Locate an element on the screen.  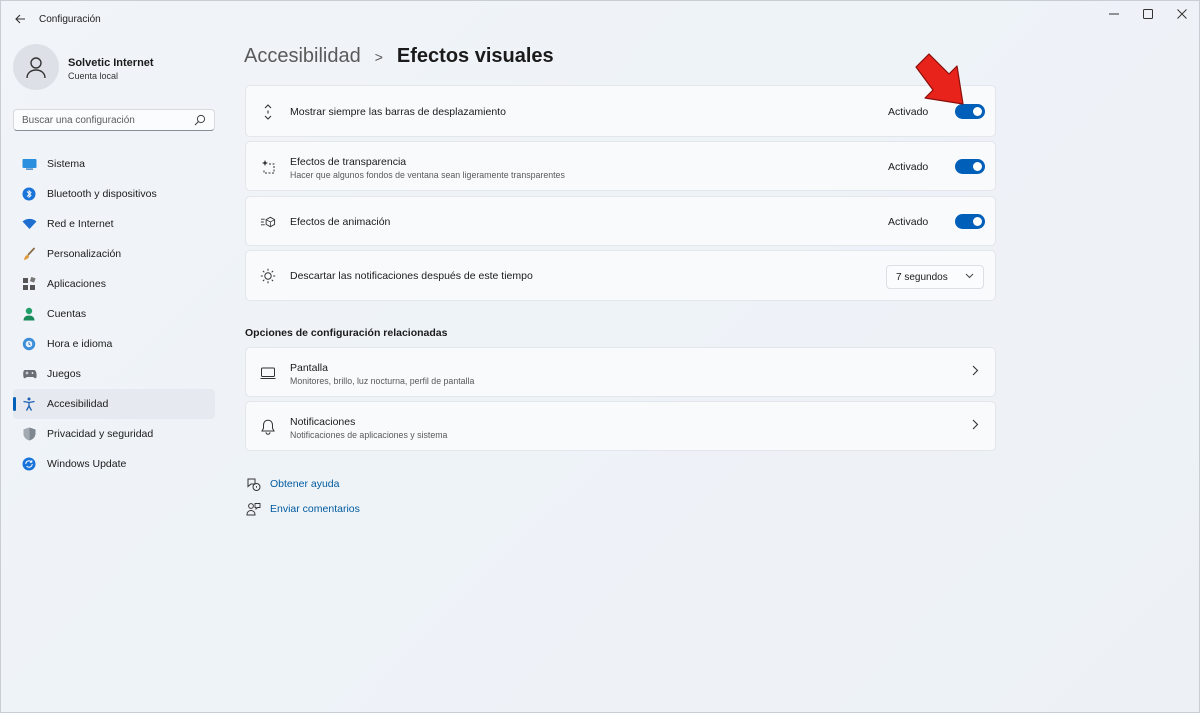
send-feedback-link: Enviar comentarios is located at coordinates (302, 509).